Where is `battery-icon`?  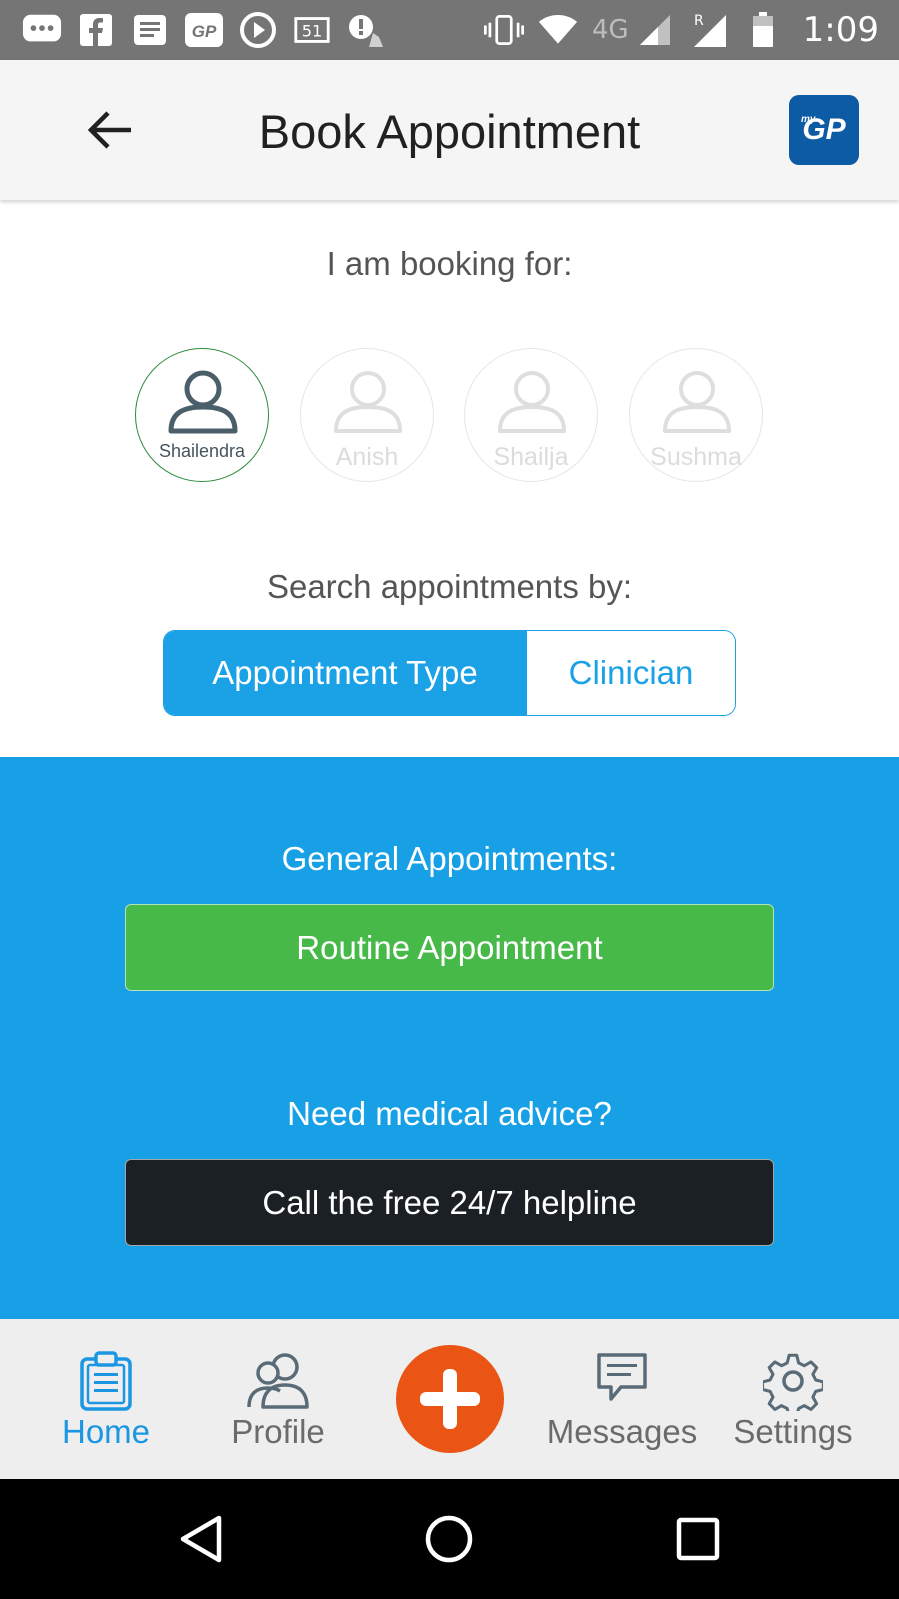 battery-icon is located at coordinates (763, 30).